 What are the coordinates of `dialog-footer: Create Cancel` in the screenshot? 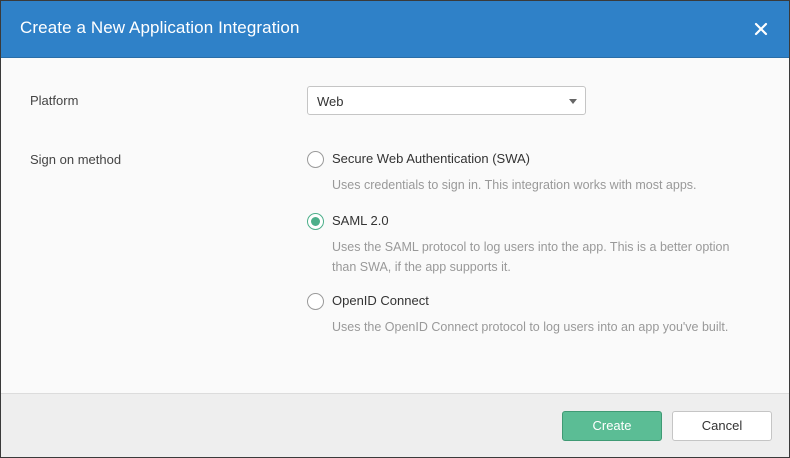 It's located at (395, 425).